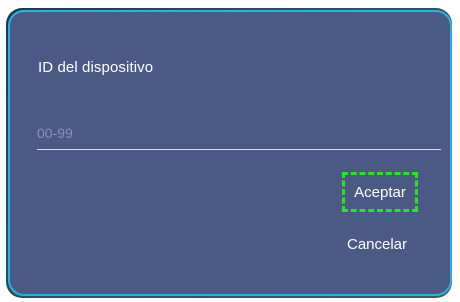 The width and height of the screenshot is (460, 302). Describe the element at coordinates (239, 135) in the screenshot. I see `device-id-input` at that location.